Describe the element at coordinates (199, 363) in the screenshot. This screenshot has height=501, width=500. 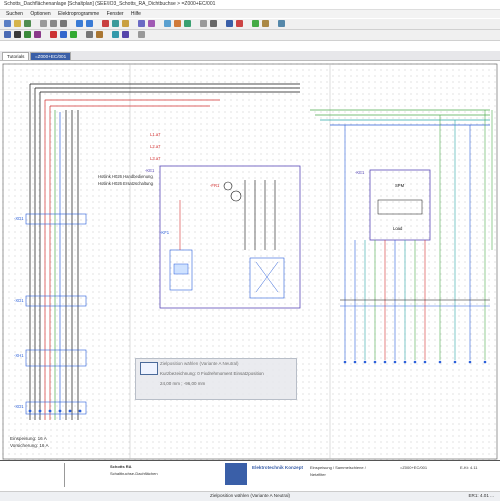
I see `tooltip-line: Zielposition wählen (Variante A Neutral)` at that location.